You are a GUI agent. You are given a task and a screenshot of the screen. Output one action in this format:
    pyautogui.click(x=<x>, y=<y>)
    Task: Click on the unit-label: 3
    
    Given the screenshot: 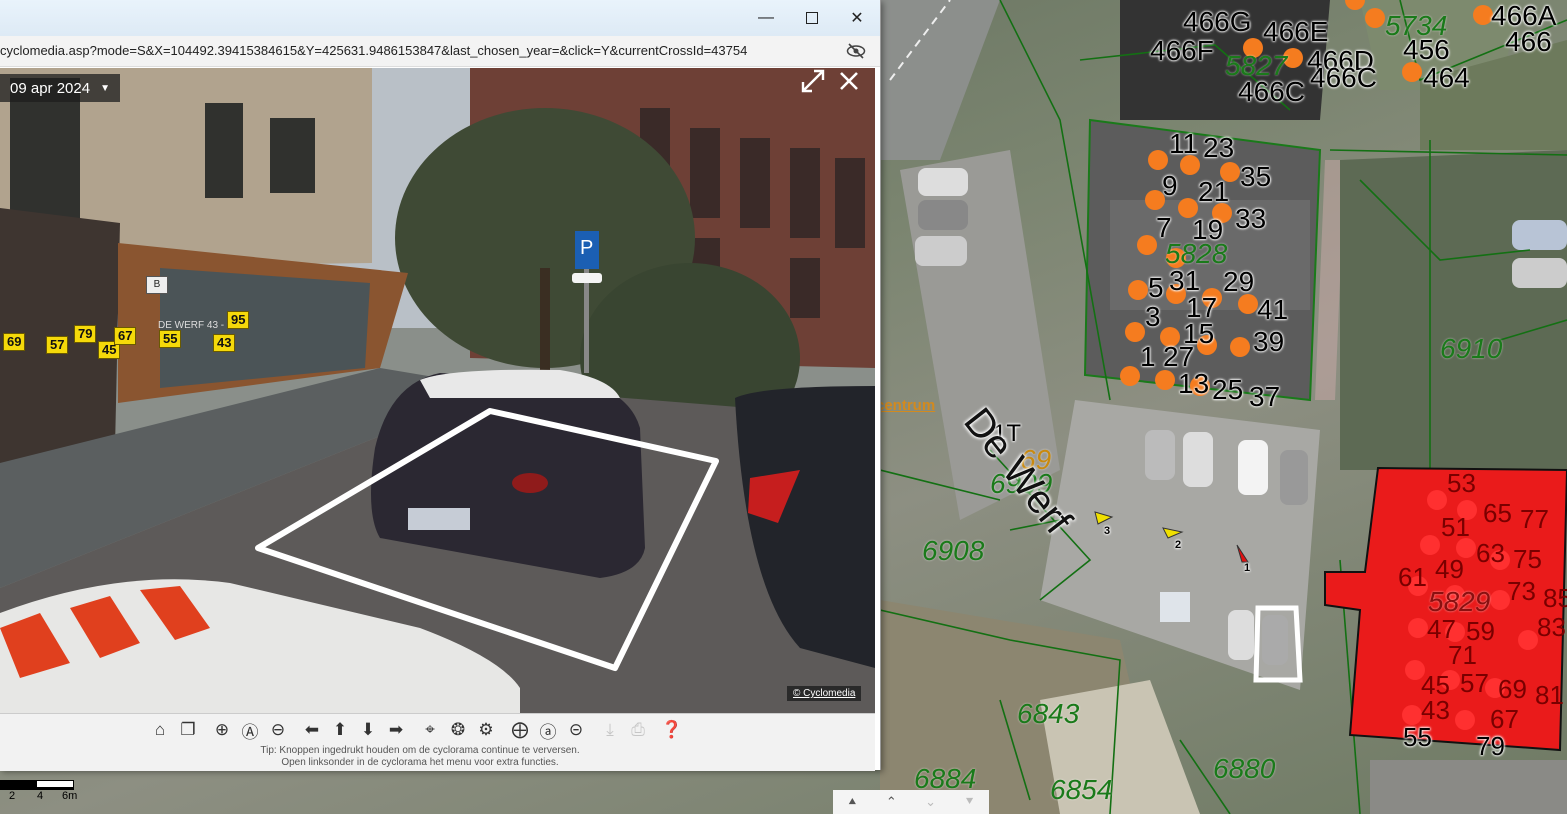 What is the action you would take?
    pyautogui.click(x=1153, y=316)
    